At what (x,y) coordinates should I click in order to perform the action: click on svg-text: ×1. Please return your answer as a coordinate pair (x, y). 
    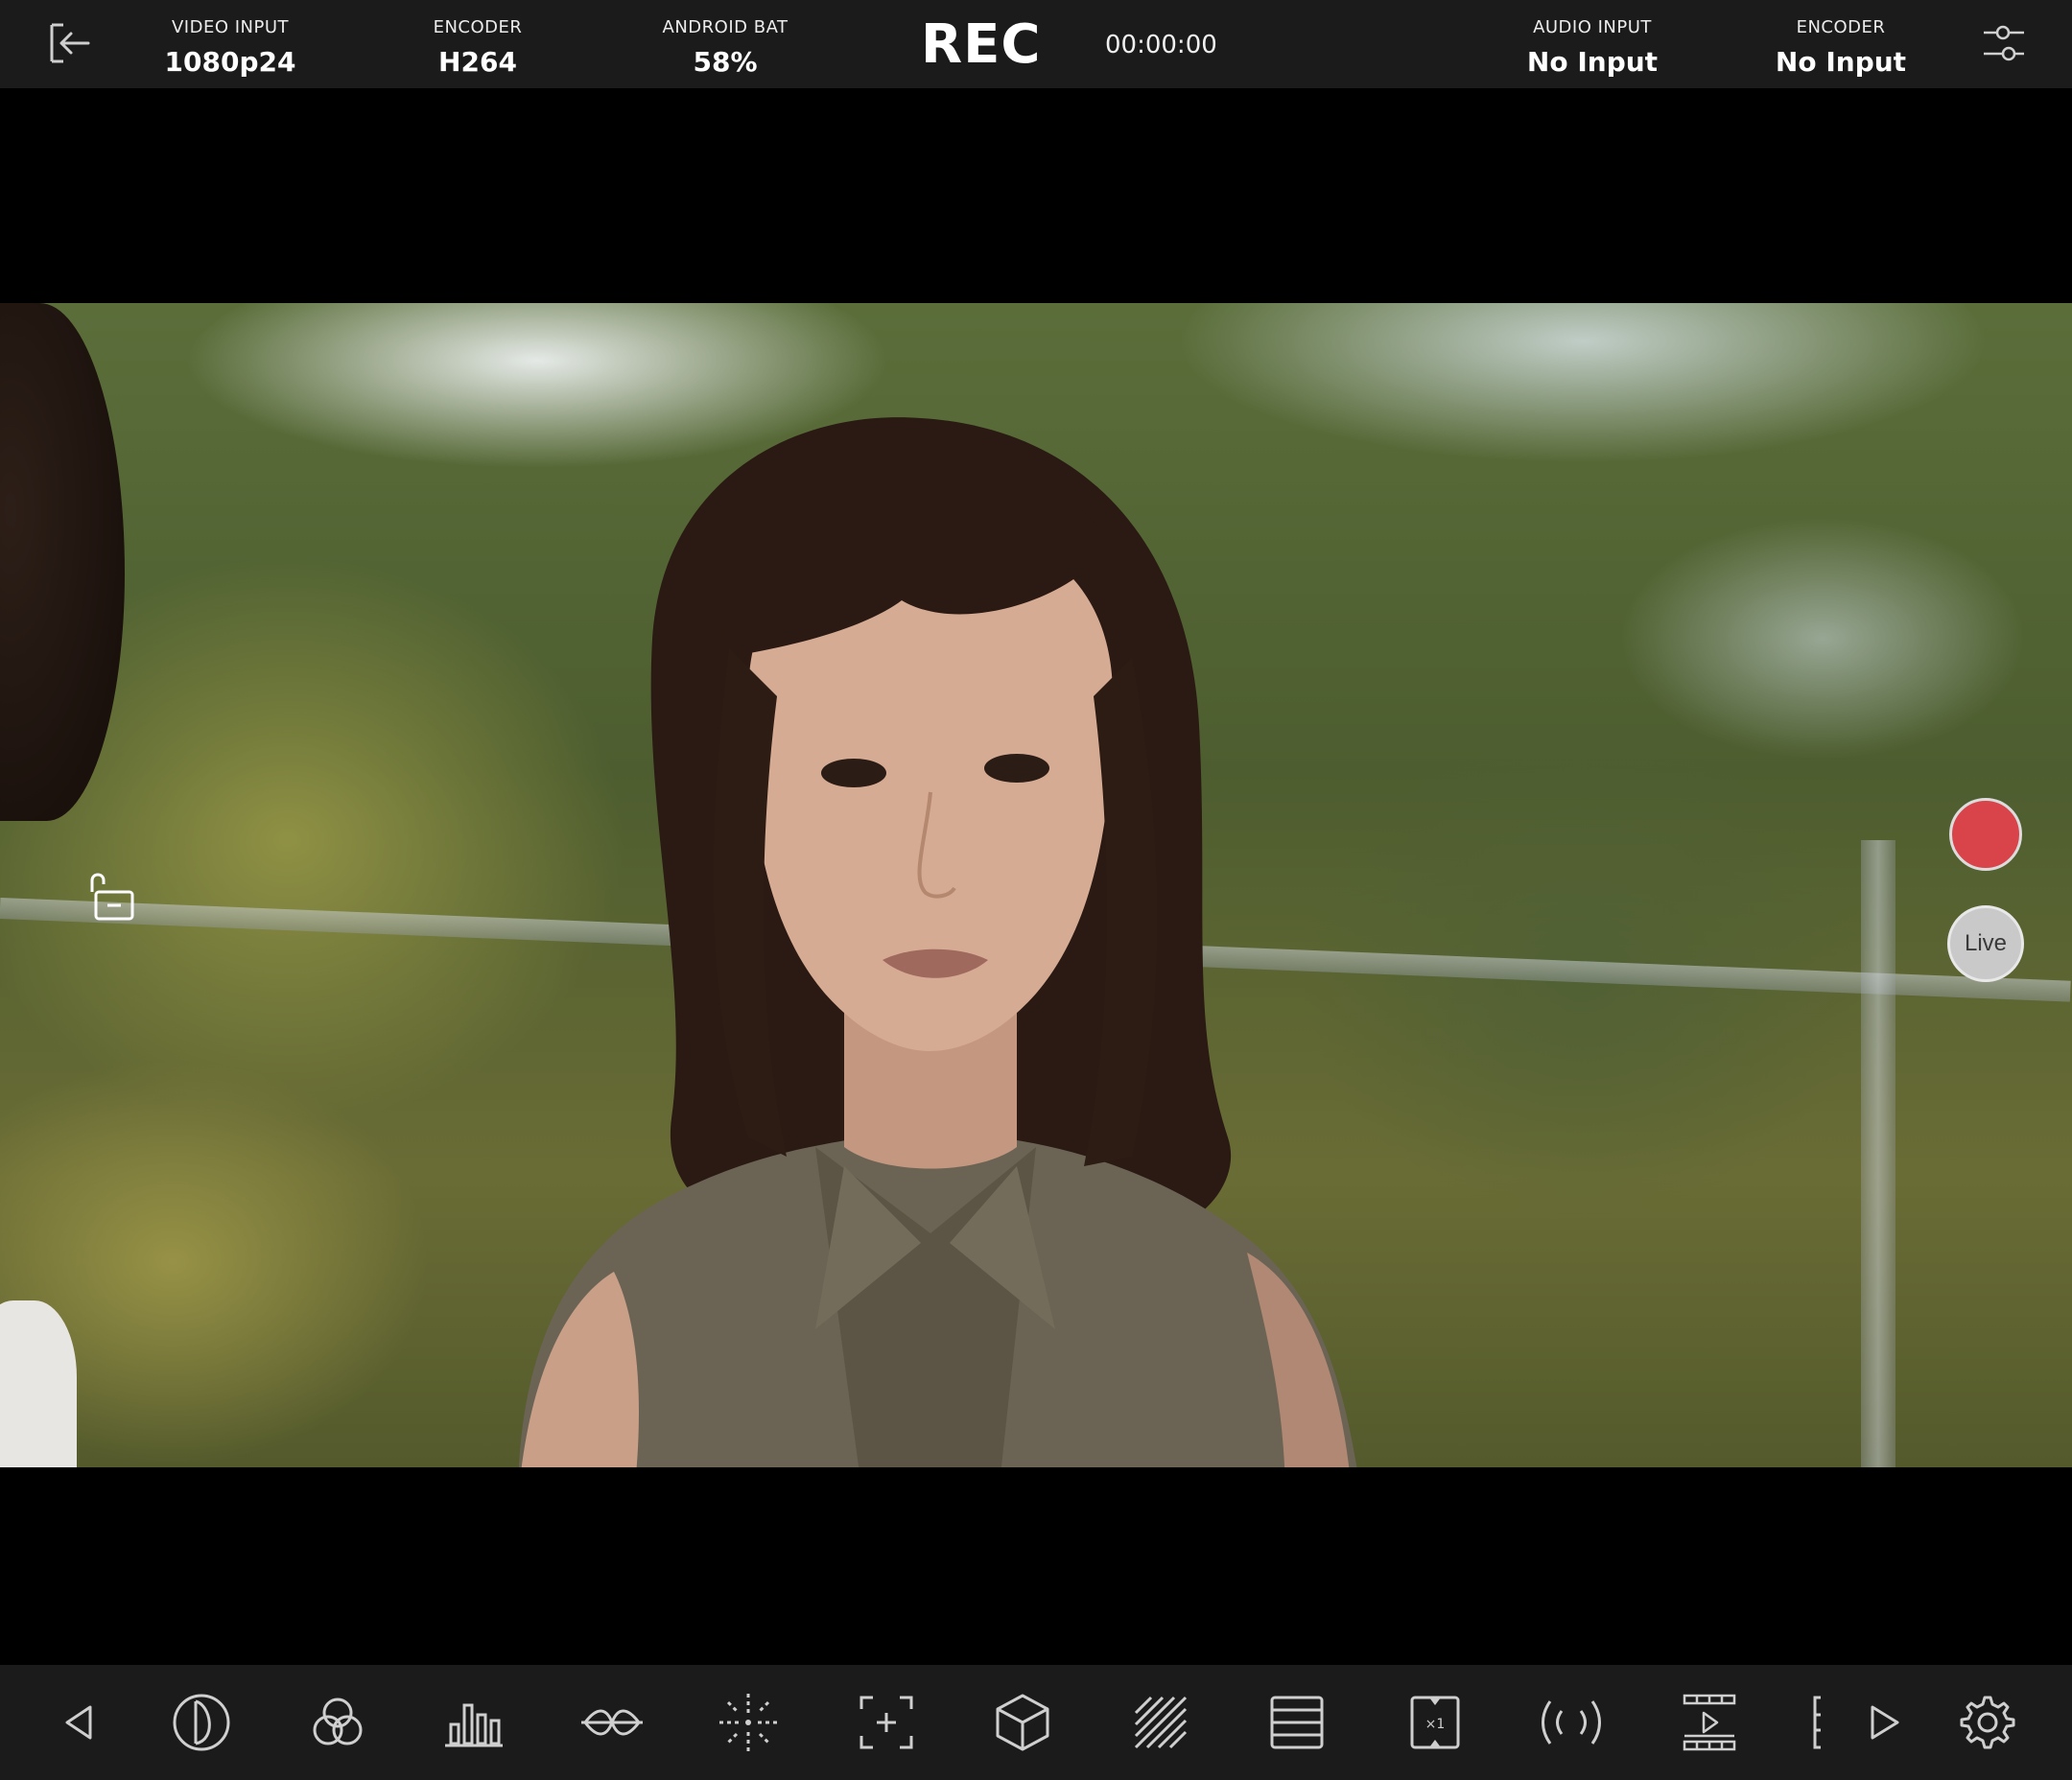
    Looking at the image, I should click on (1435, 1725).